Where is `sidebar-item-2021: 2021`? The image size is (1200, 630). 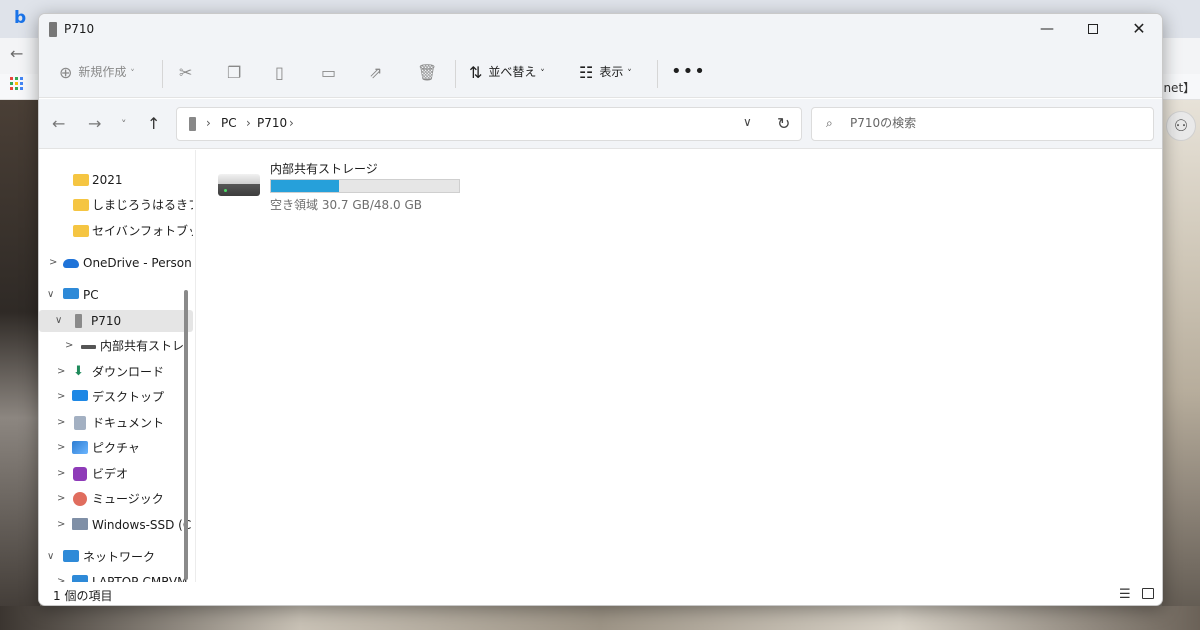 sidebar-item-2021: 2021 is located at coordinates (116, 180).